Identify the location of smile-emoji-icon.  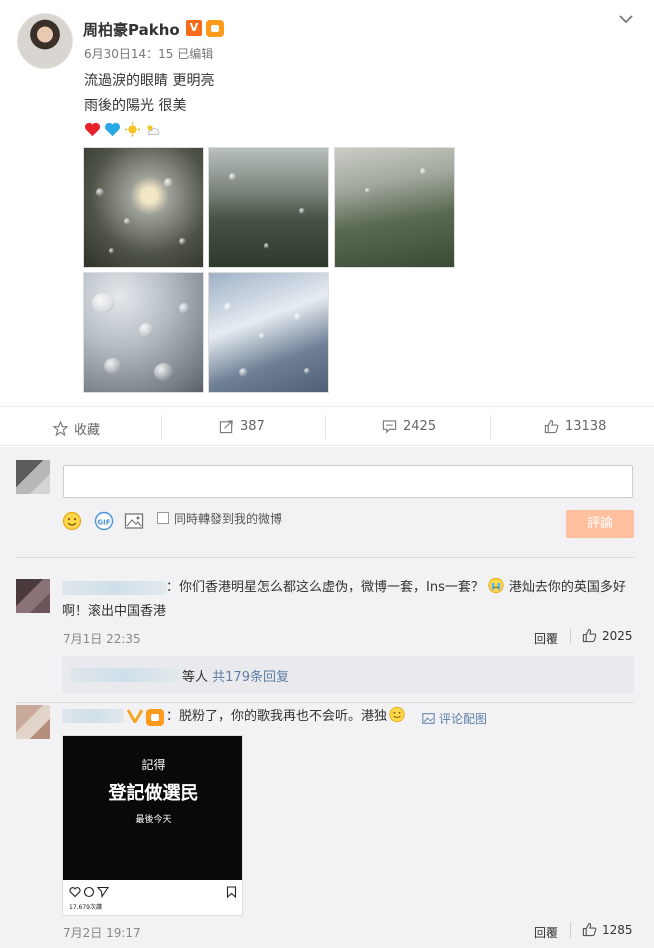
(397, 714).